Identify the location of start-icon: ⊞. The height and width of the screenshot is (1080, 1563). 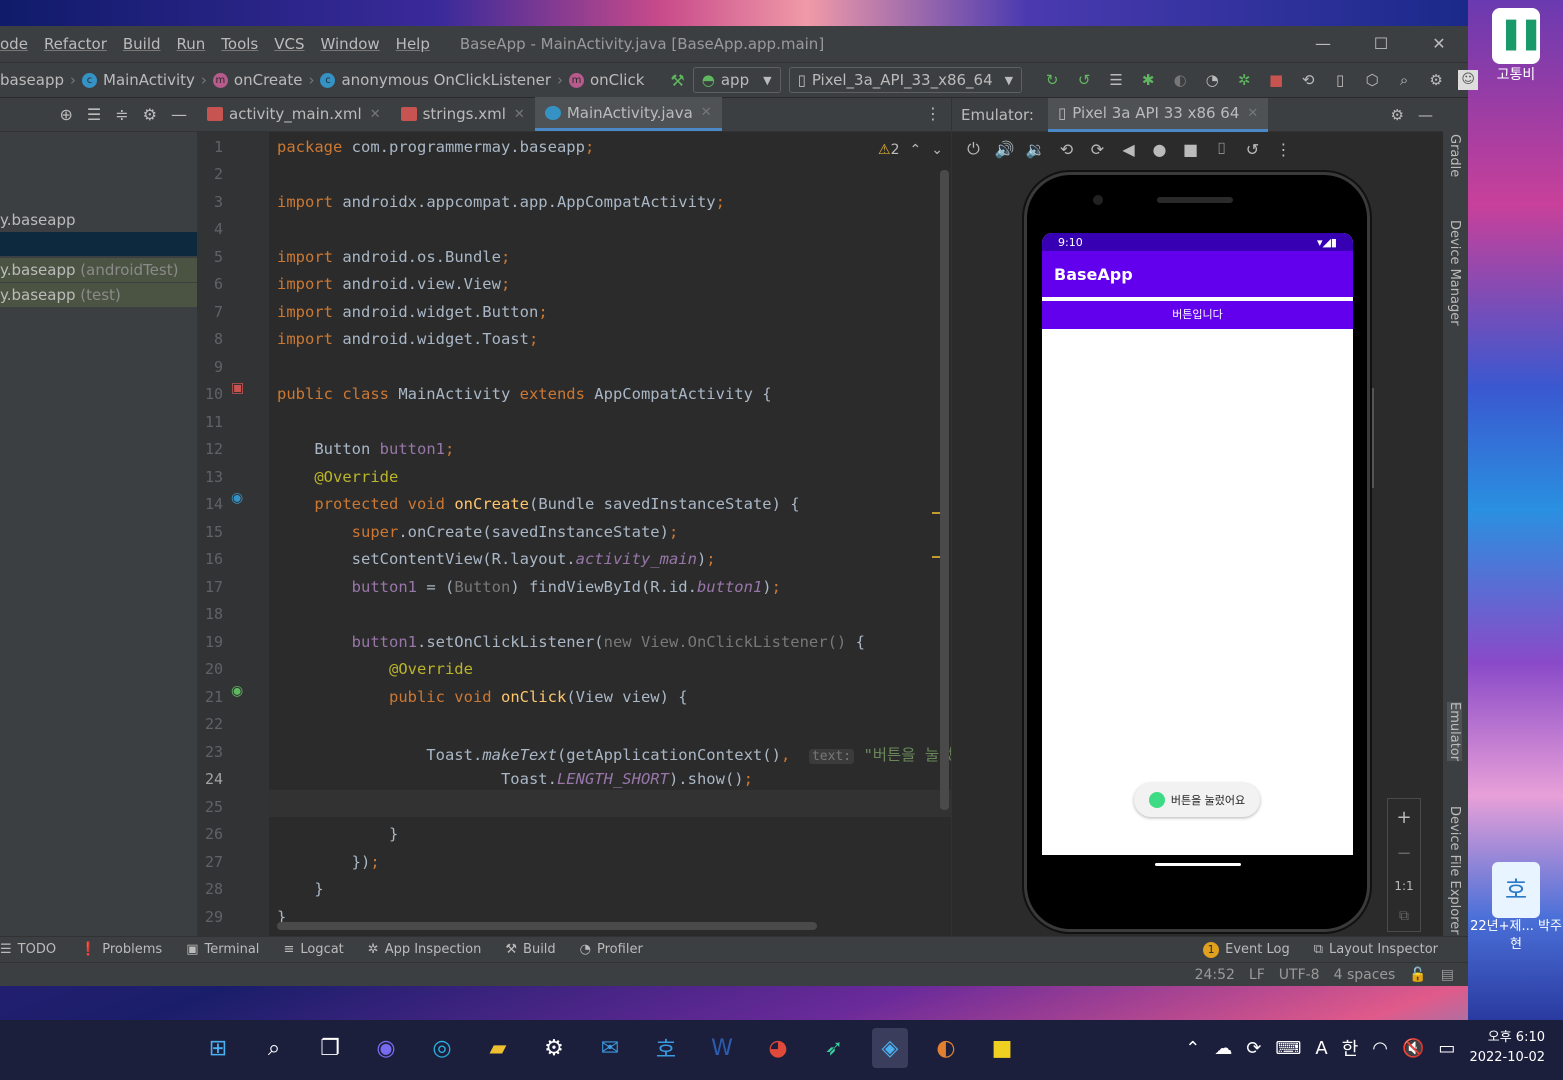
(218, 1048).